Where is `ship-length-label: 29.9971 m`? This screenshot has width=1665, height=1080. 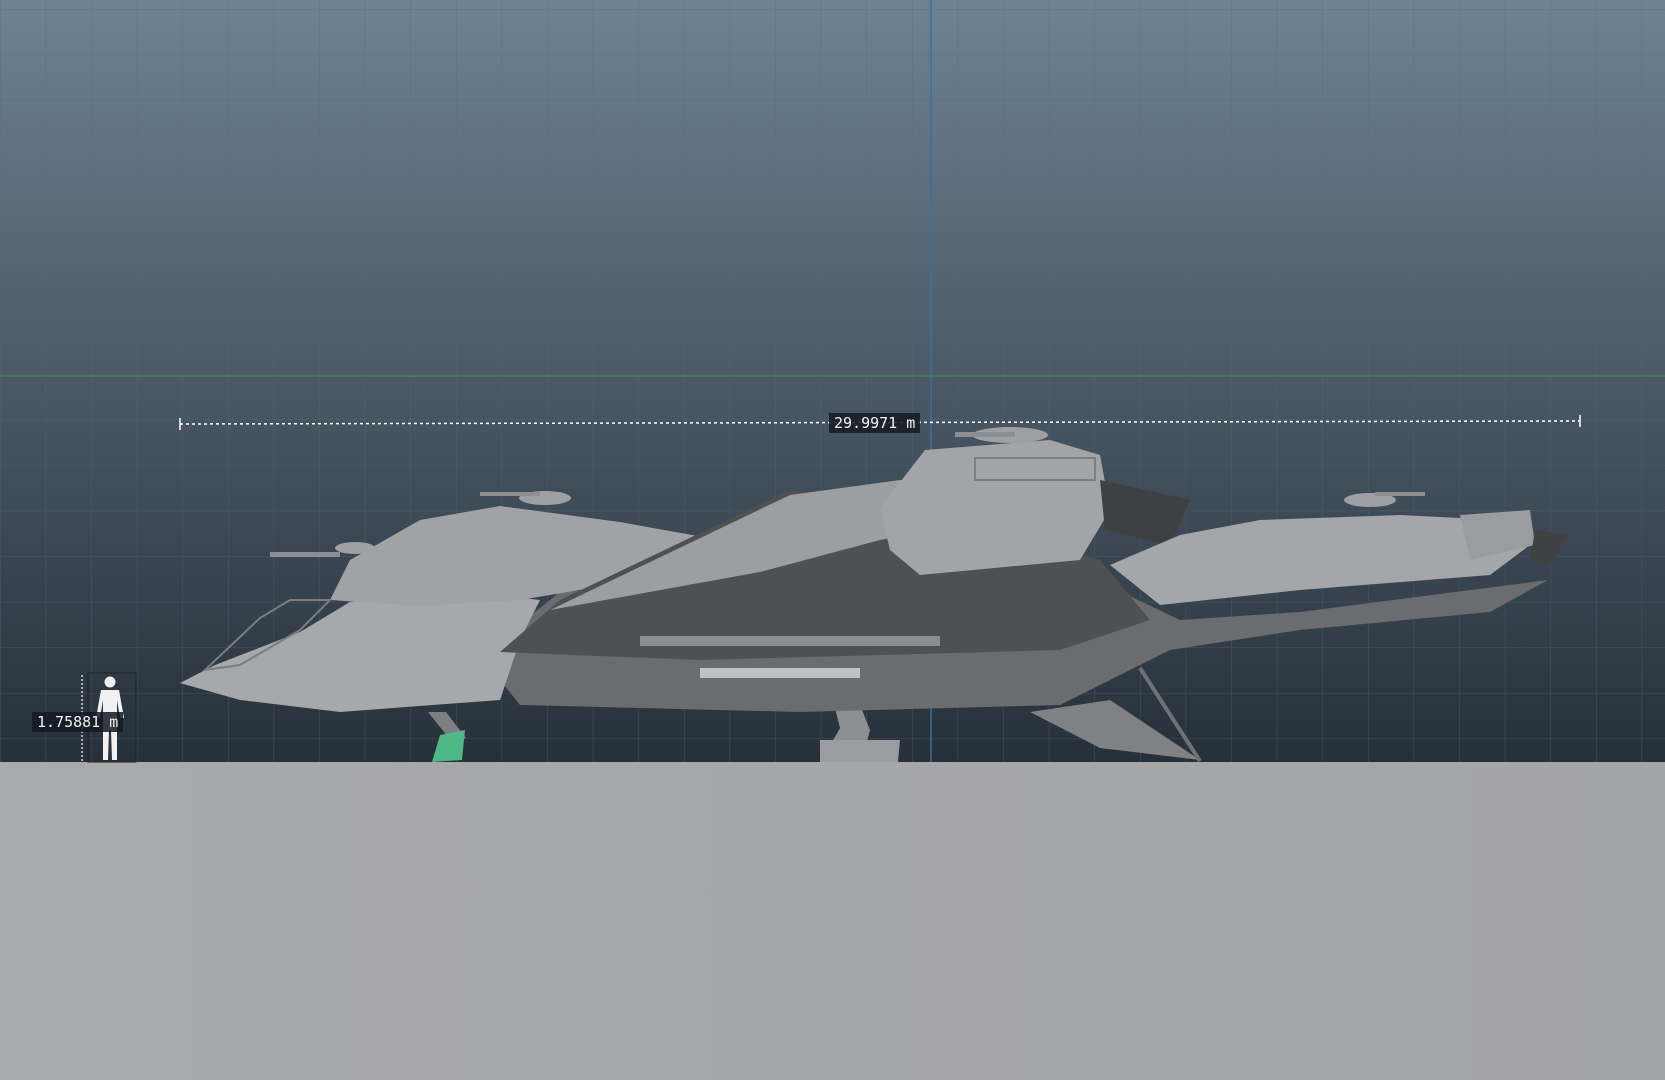 ship-length-label: 29.9971 m is located at coordinates (875, 423).